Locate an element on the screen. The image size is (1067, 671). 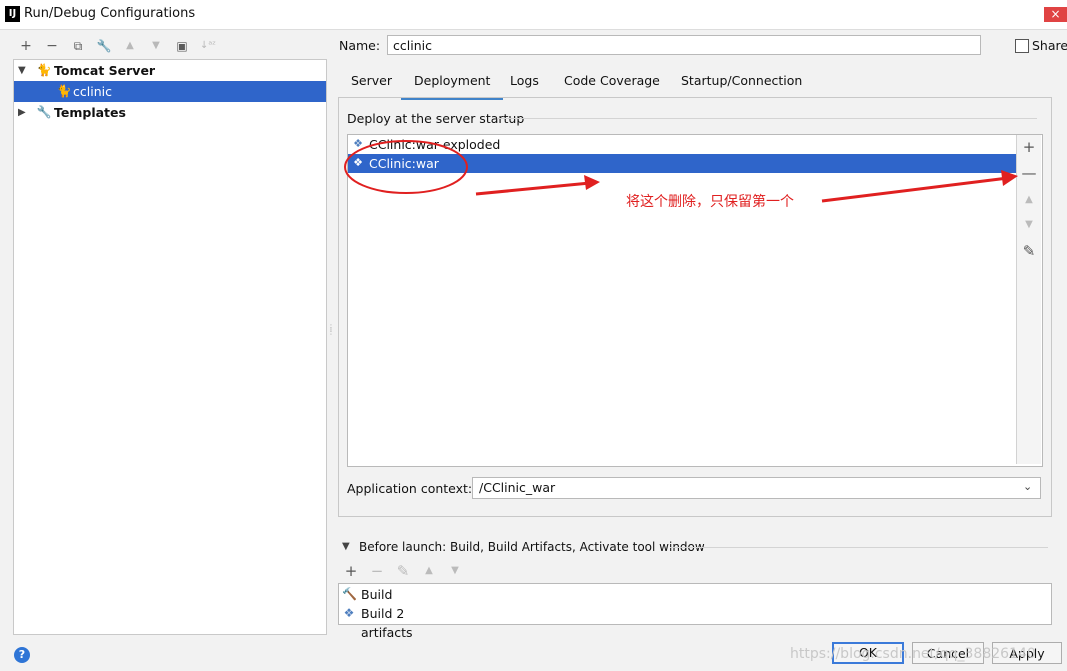
annotation-text: 将这个删除，只保留第一个 is located at coordinates (710, 202).